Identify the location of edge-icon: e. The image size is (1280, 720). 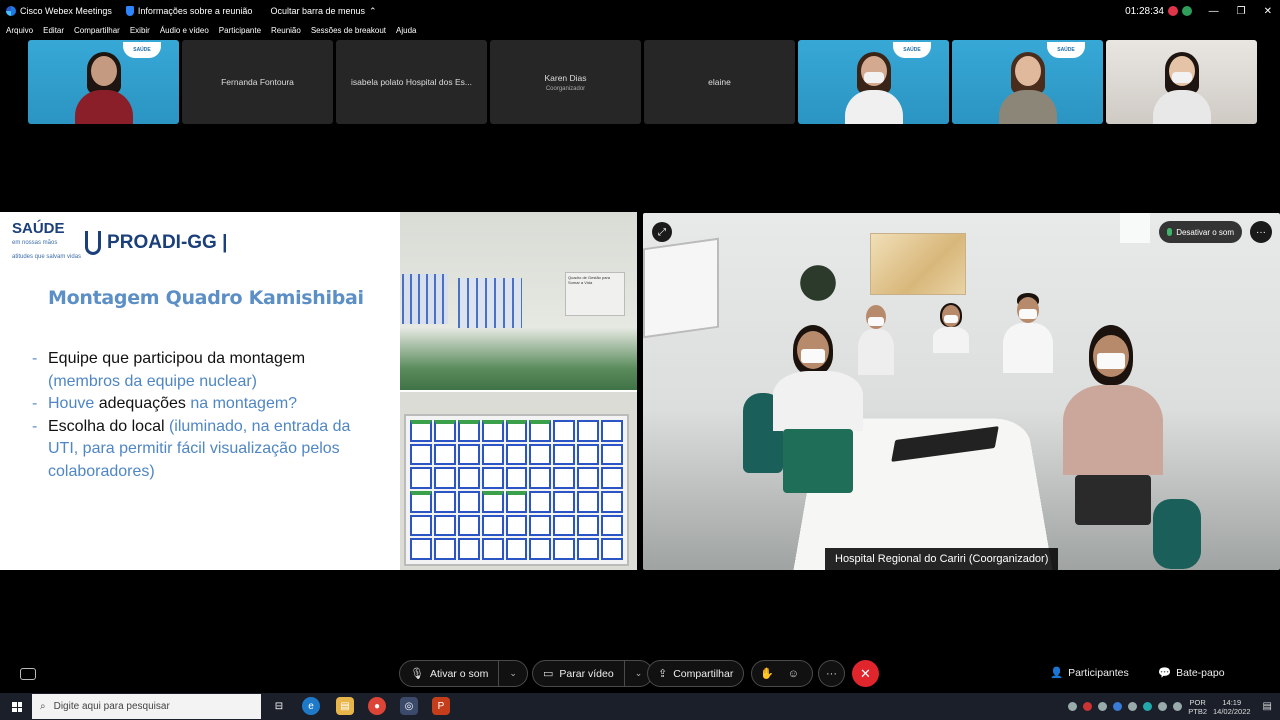
(311, 706).